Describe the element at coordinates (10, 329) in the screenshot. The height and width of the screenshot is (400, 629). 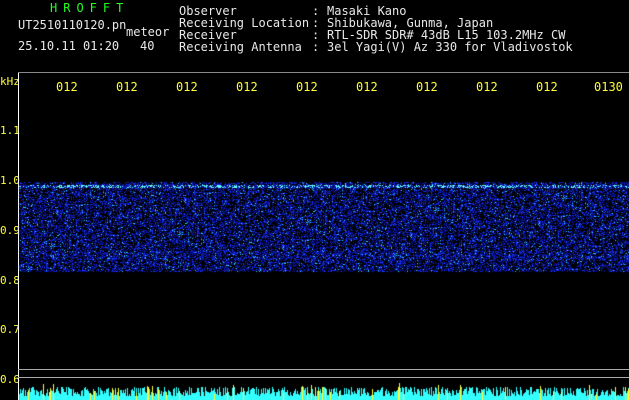
I see `y-tick-label: 0.7` at that location.